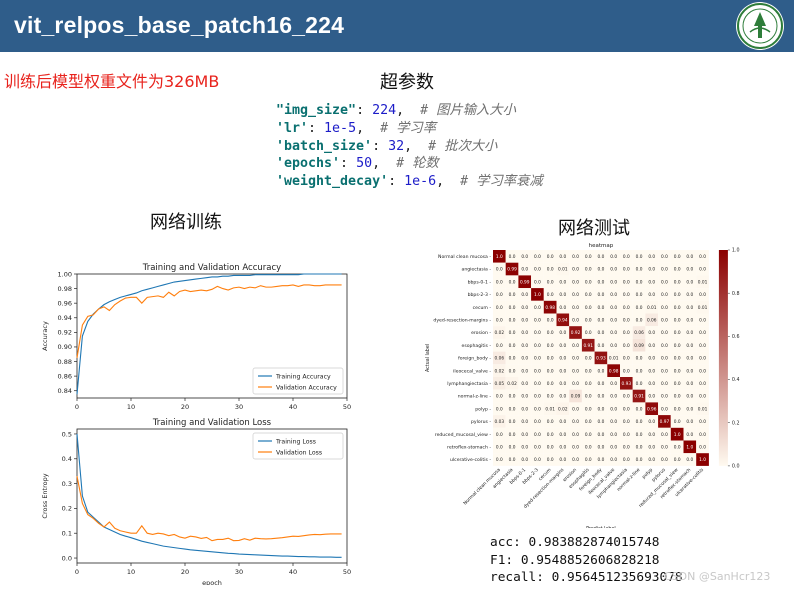 The image size is (794, 591). What do you see at coordinates (652, 409) in the screenshot?
I see `heatmap-cell-label: 0.96` at bounding box center [652, 409].